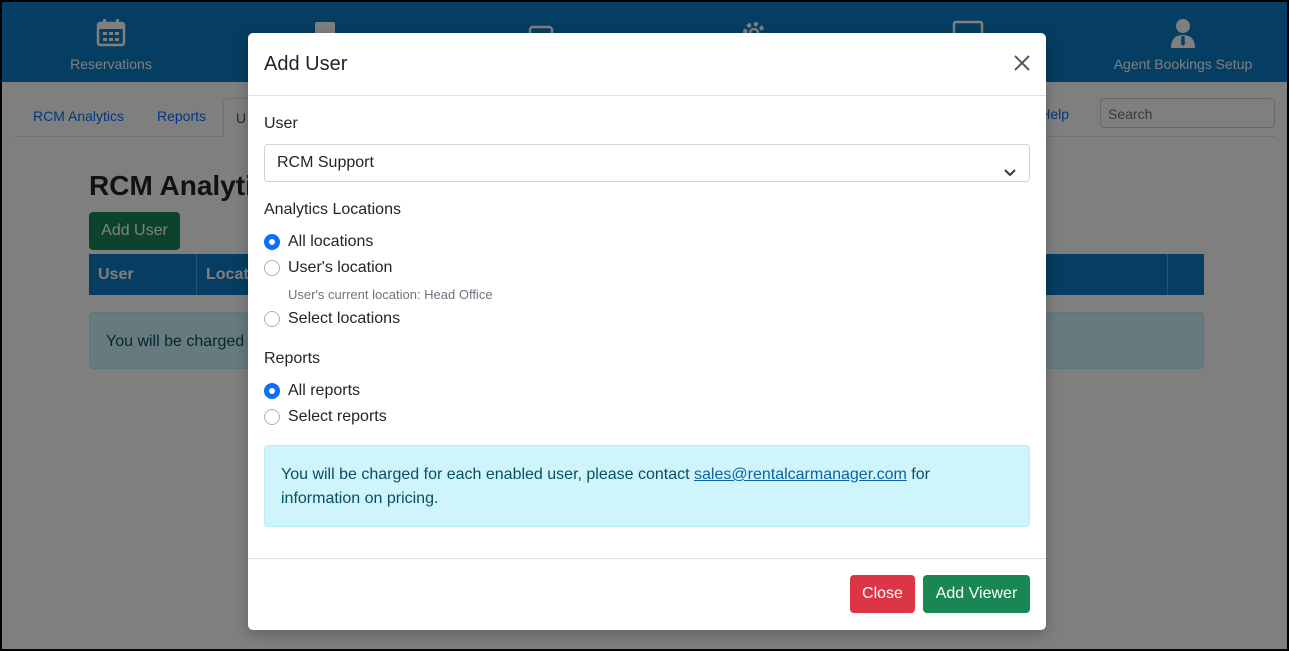 The height and width of the screenshot is (651, 1289). I want to click on user-label: User, so click(281, 123).